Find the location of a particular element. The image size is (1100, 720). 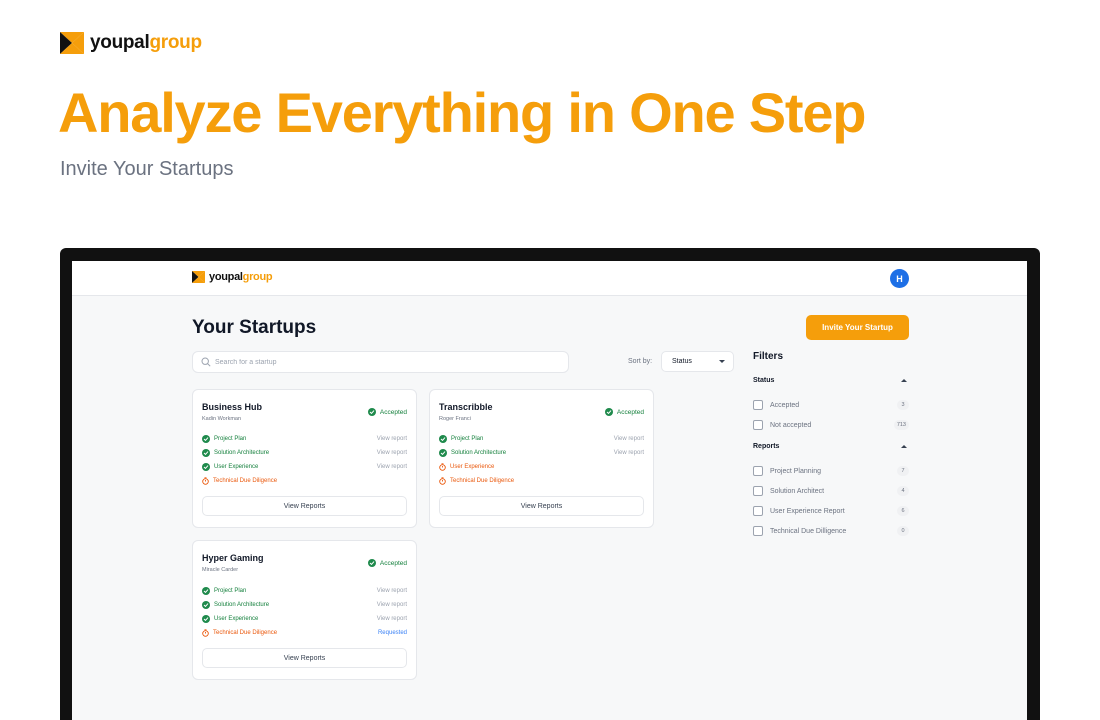

startup-name: Business Hub is located at coordinates (232, 407).